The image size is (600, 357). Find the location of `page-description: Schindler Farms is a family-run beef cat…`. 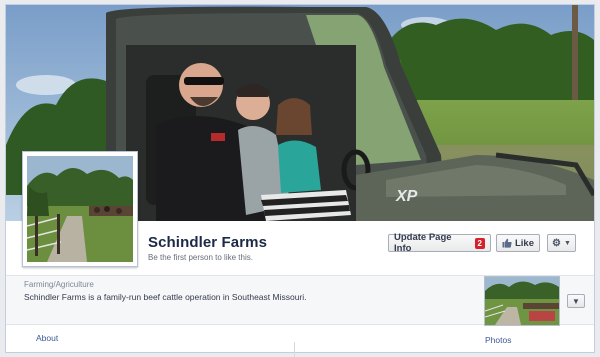

page-description: Schindler Farms is a family-run beef cat… is located at coordinates (165, 297).